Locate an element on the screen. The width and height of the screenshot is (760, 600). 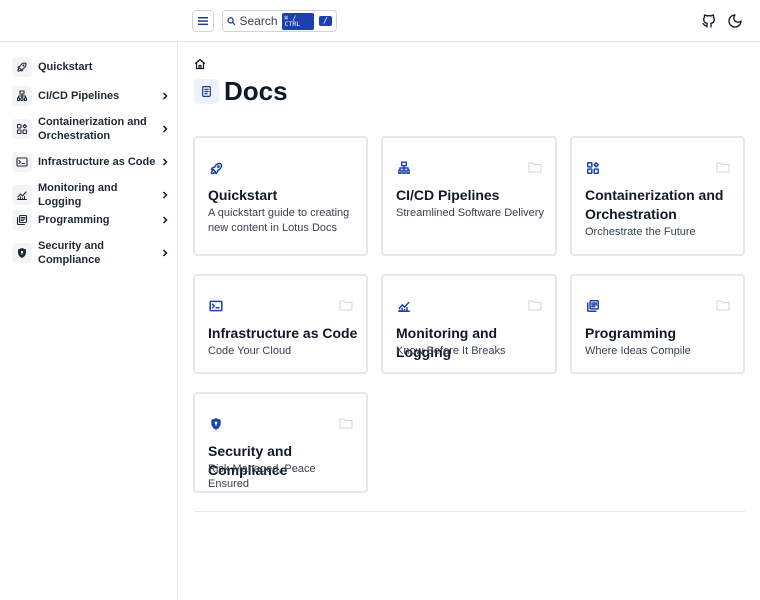
menu-button is located at coordinates (203, 21).